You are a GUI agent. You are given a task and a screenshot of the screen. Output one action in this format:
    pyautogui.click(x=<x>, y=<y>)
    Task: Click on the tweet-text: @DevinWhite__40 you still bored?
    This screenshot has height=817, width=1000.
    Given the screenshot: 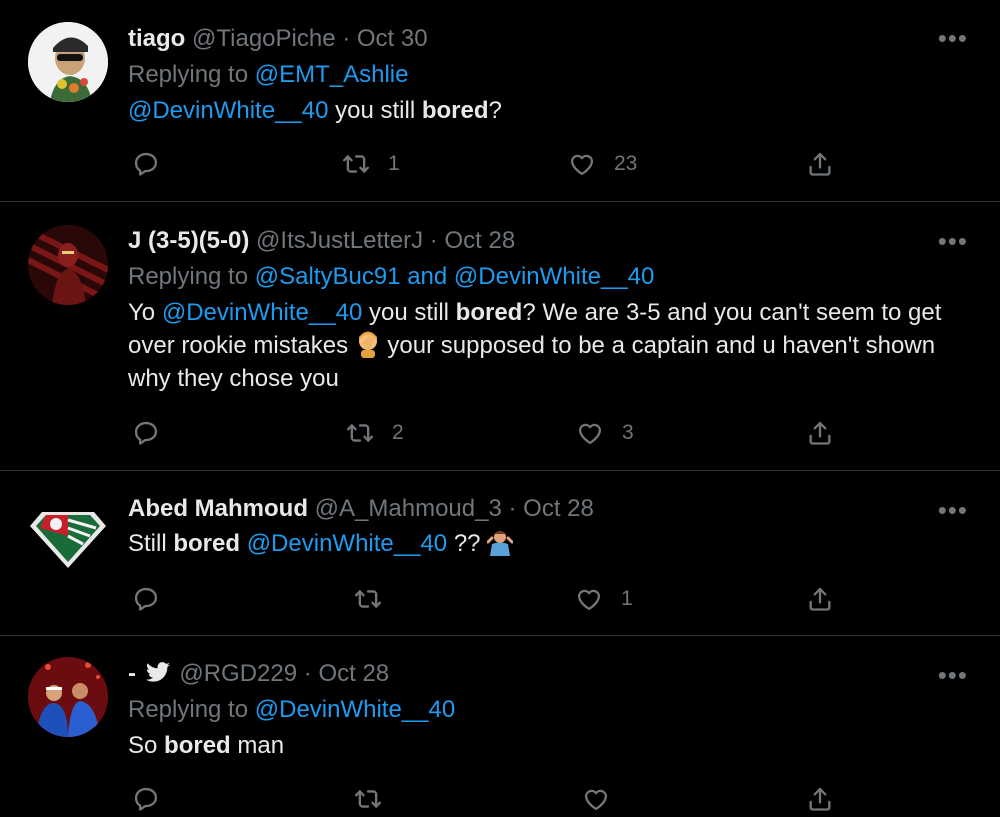 What is the action you would take?
    pyautogui.click(x=554, y=110)
    